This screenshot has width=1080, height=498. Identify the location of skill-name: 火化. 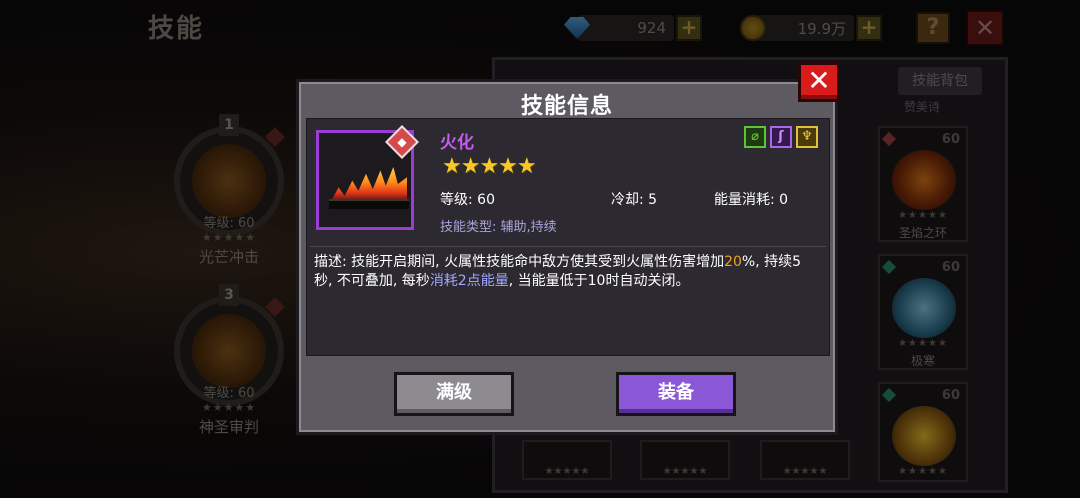
(457, 143).